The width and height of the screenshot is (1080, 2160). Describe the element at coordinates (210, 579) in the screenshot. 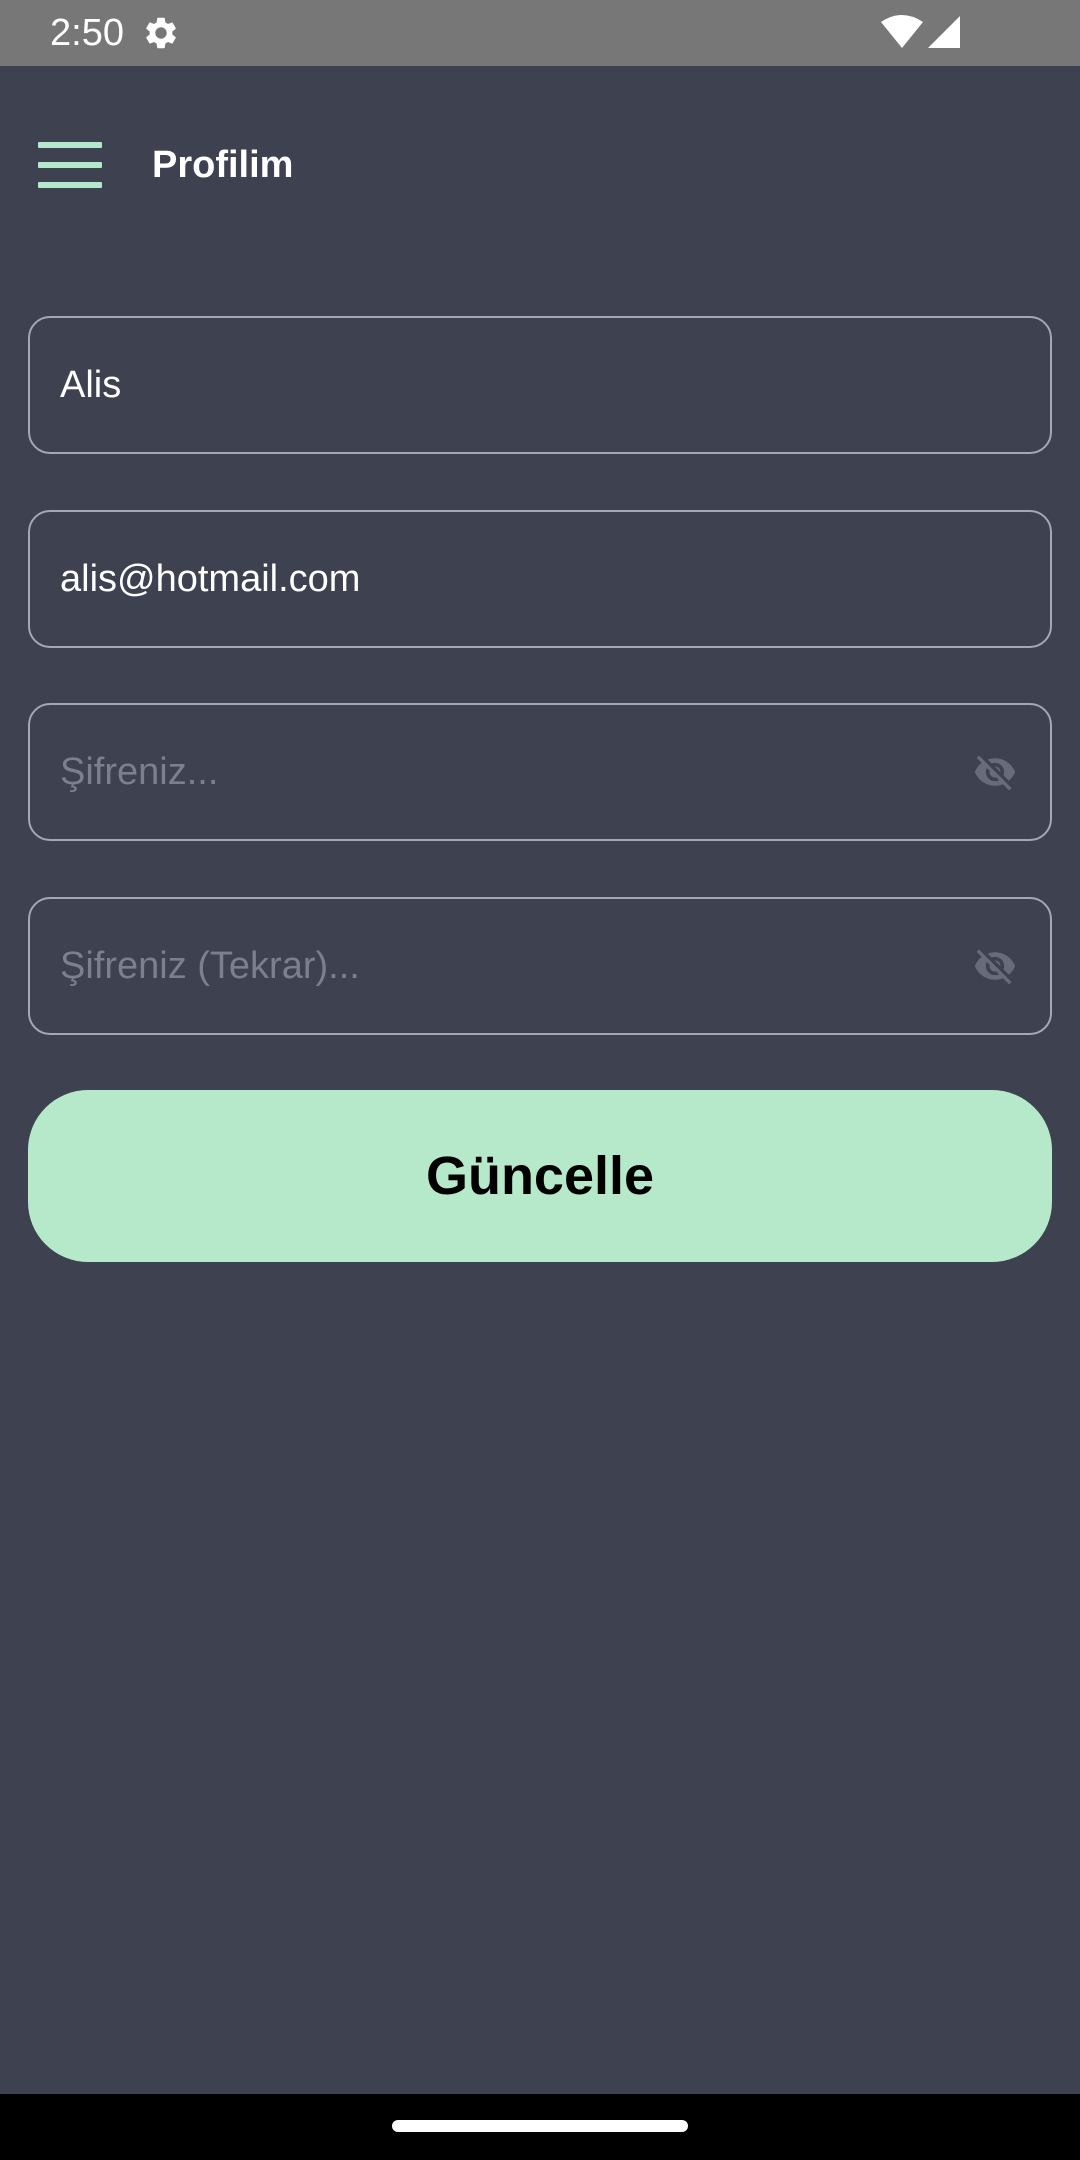

I see `email-field-value: alis@hotmail.com` at that location.